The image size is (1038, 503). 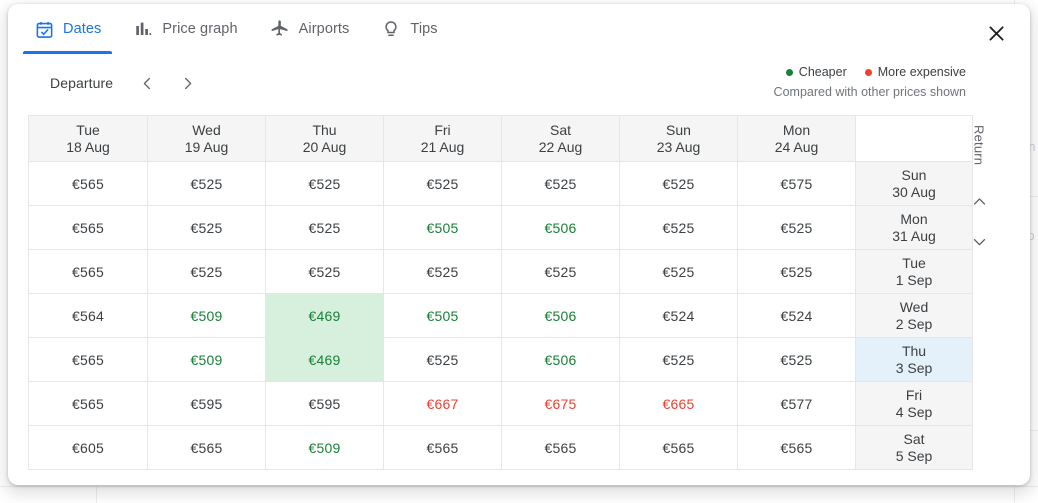 What do you see at coordinates (519, 31) in the screenshot?
I see `dialog-tabbar: Dates Price graph Airports Tips` at bounding box center [519, 31].